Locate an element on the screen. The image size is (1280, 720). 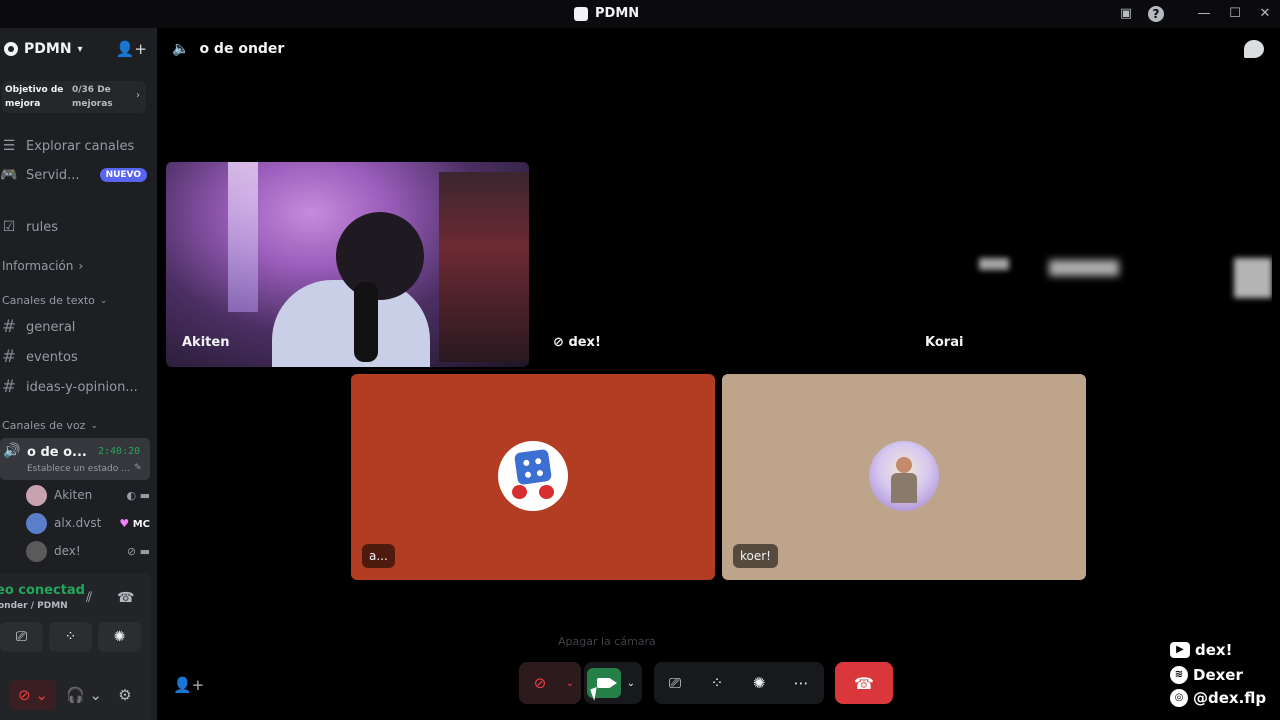
spotify-handle: ≋ Dexer is located at coordinates (1206, 675).